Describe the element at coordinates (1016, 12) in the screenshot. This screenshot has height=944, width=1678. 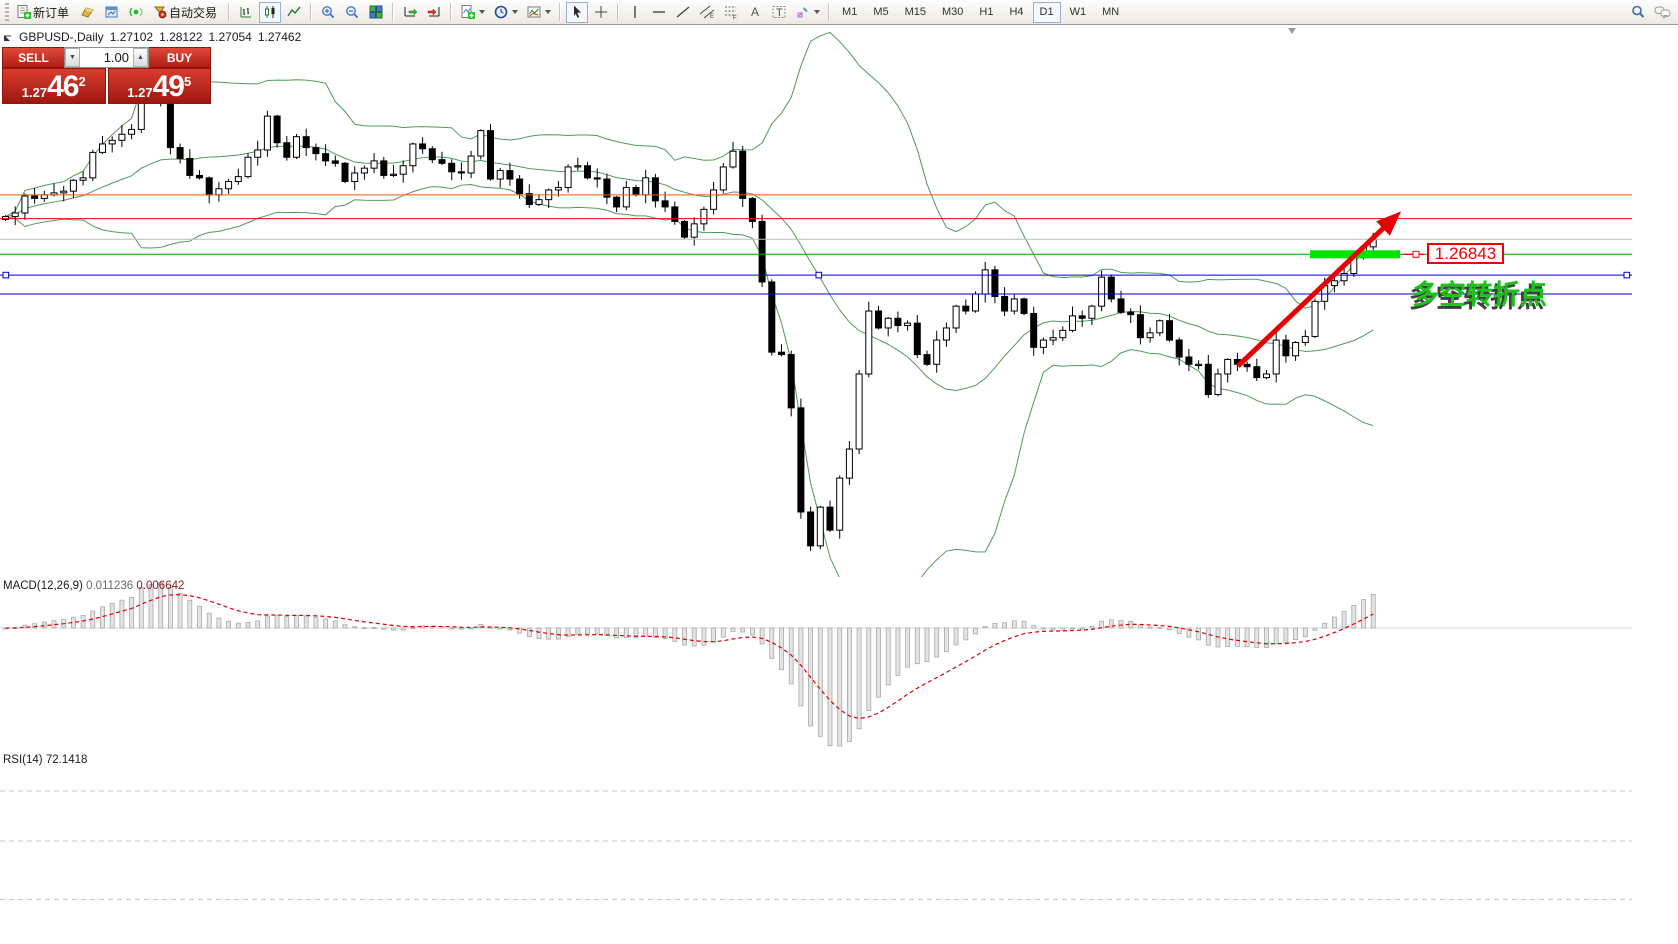
I see `timeframe-h4-button: H4` at that location.